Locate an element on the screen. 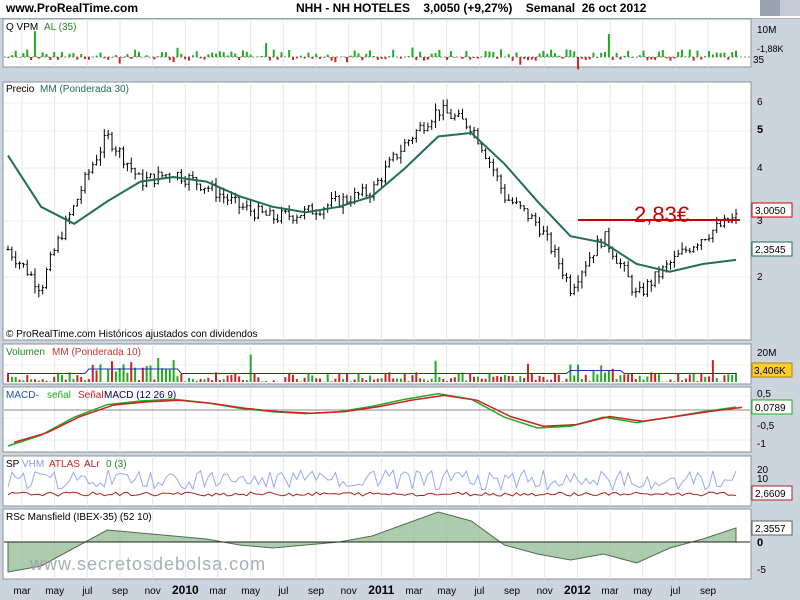 The width and height of the screenshot is (800, 600). price-label-ma: MM (Ponderada 30) is located at coordinates (84, 89).